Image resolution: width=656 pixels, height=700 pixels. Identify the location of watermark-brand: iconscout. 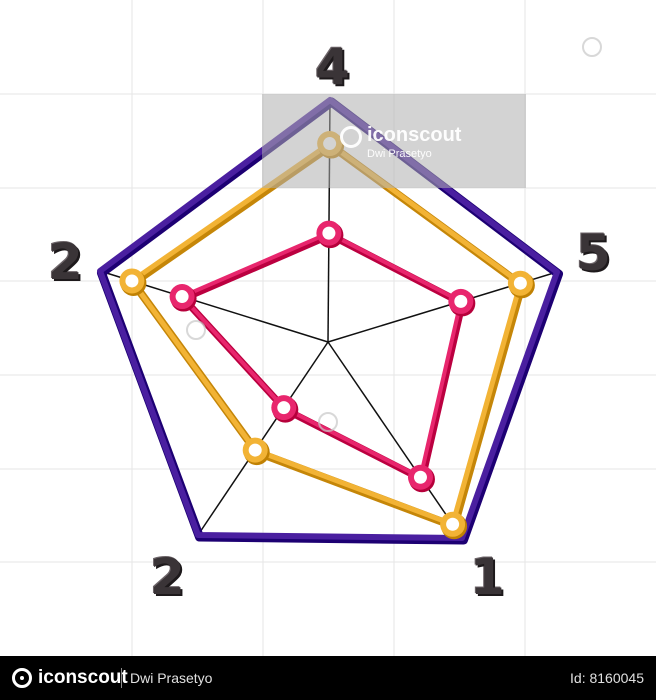
(414, 135).